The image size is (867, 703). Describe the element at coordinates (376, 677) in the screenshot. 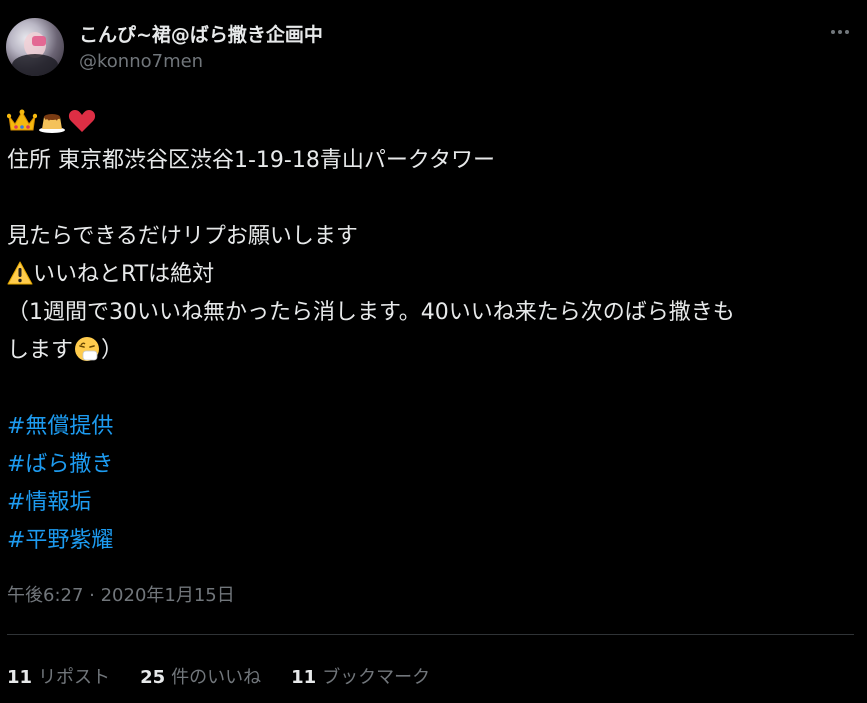

I see `bookmarks-label: ブックマーク` at that location.